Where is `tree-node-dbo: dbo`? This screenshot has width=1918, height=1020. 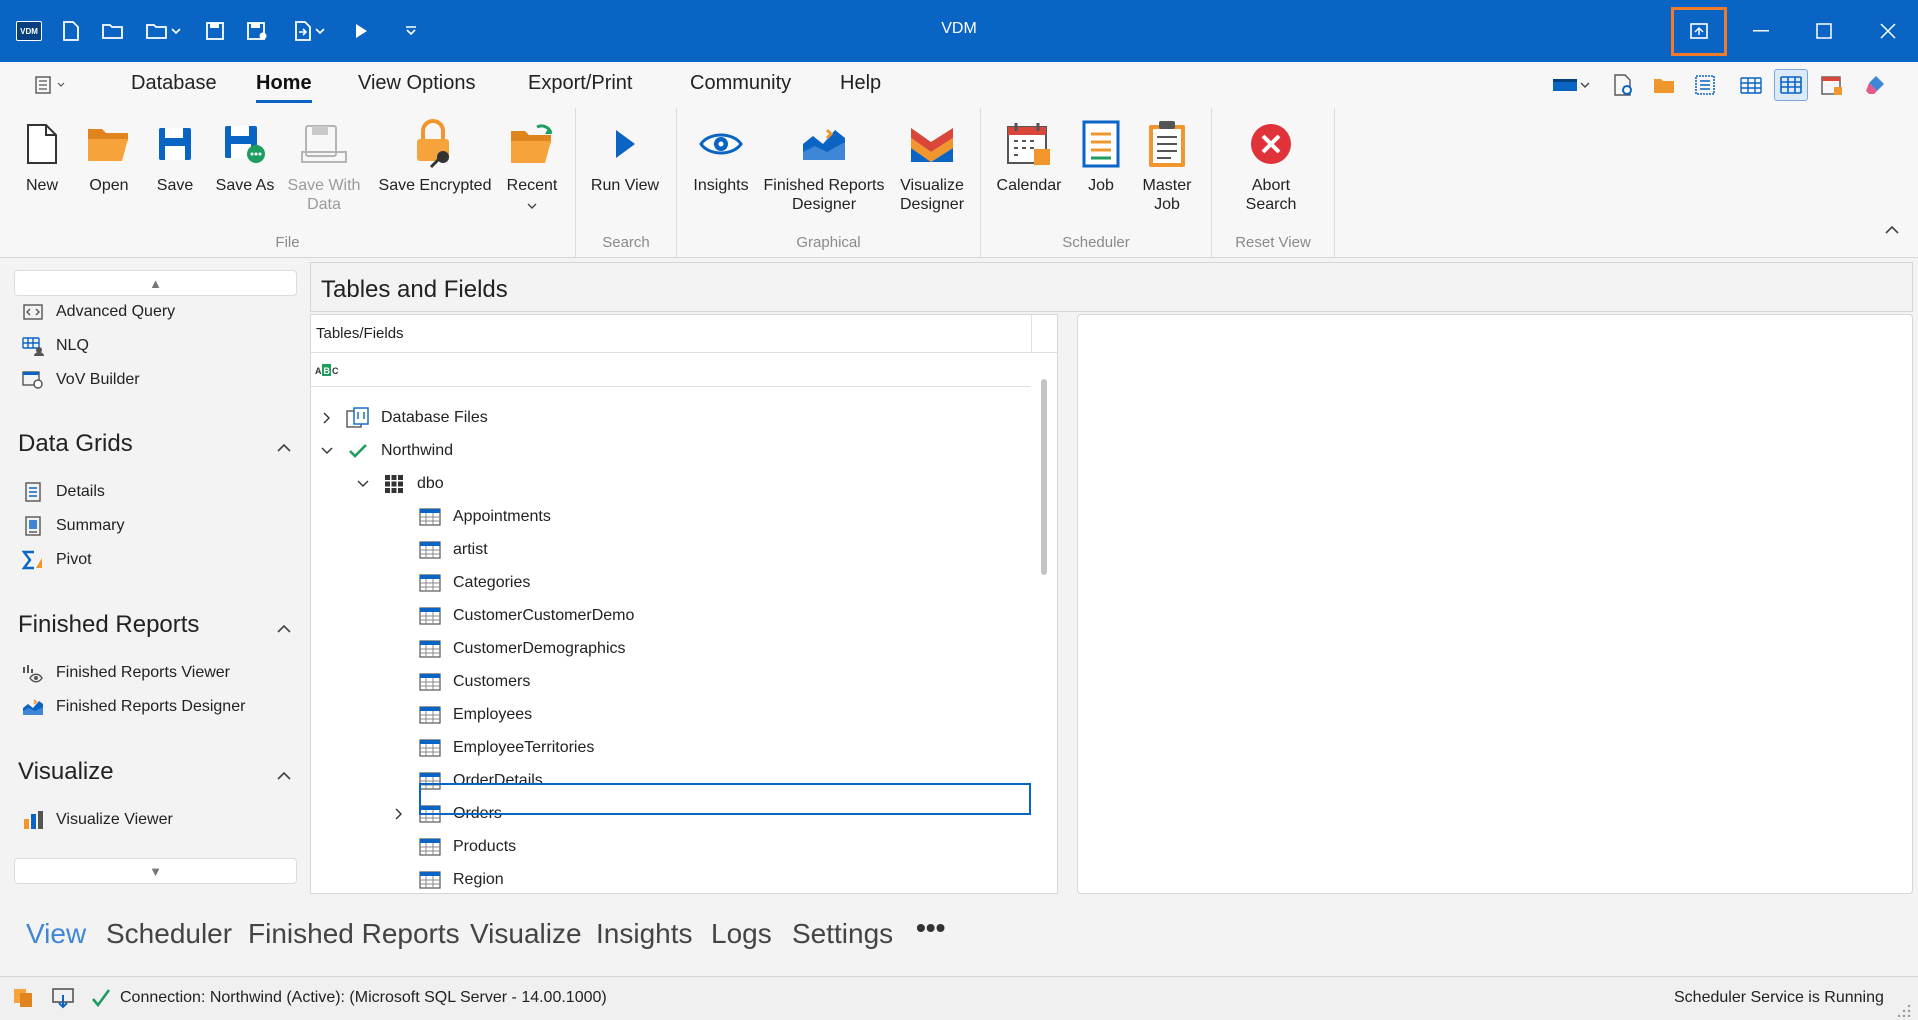 tree-node-dbo: dbo is located at coordinates (398, 484).